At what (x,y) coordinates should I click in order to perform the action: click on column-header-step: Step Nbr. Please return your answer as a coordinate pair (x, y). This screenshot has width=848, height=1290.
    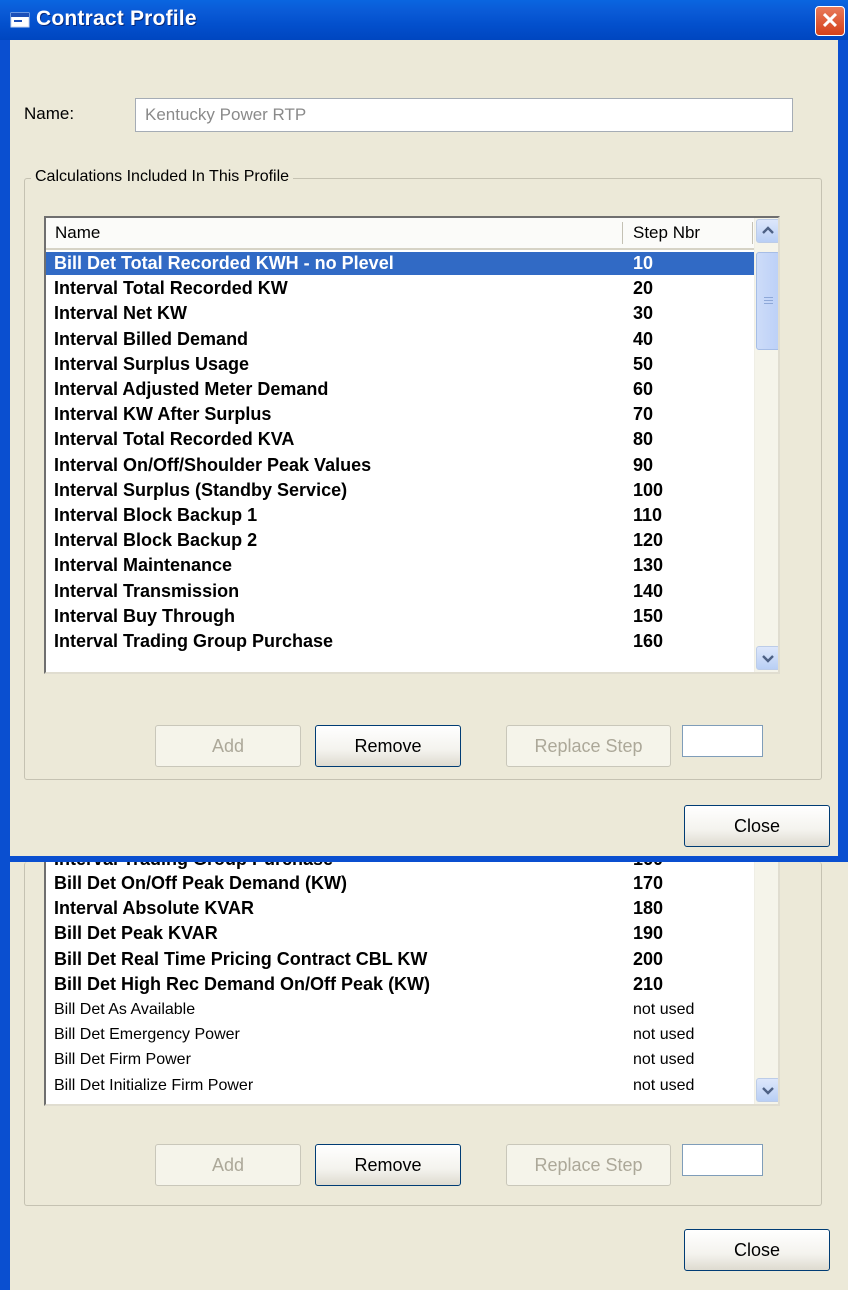
    Looking at the image, I should click on (689, 233).